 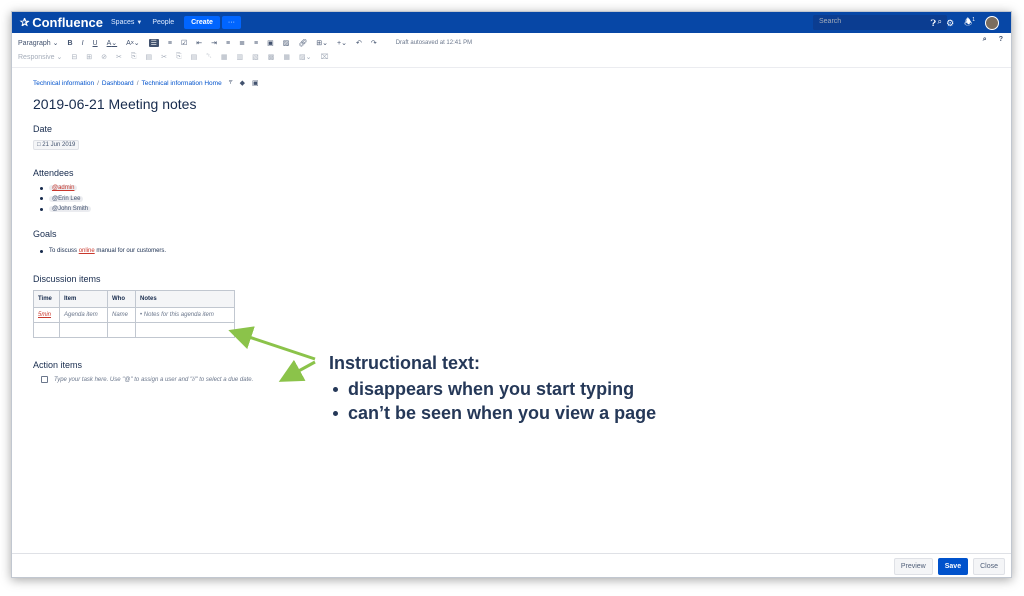 I want to click on arrow-to-task, so click(x=297, y=370).